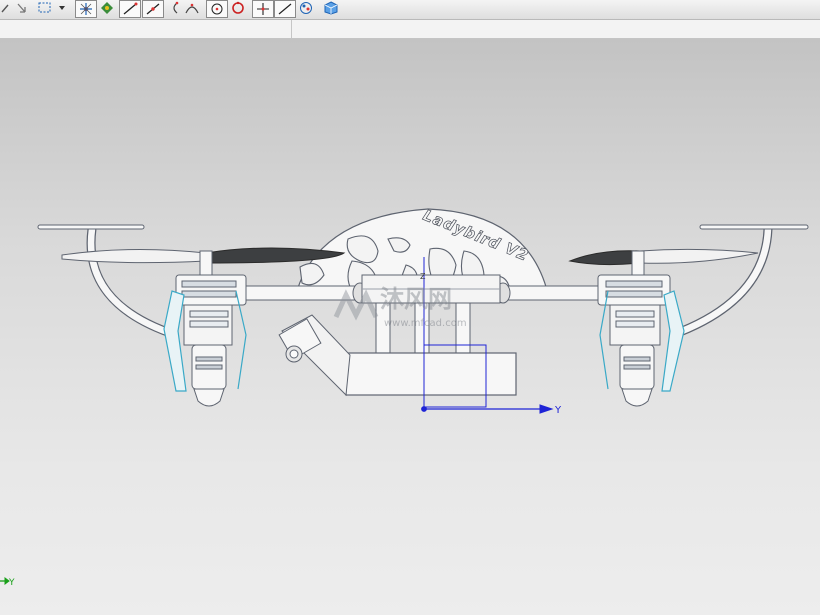 The width and height of the screenshot is (820, 615). Describe the element at coordinates (285, 9) in the screenshot. I see `angle-line-icon` at that location.